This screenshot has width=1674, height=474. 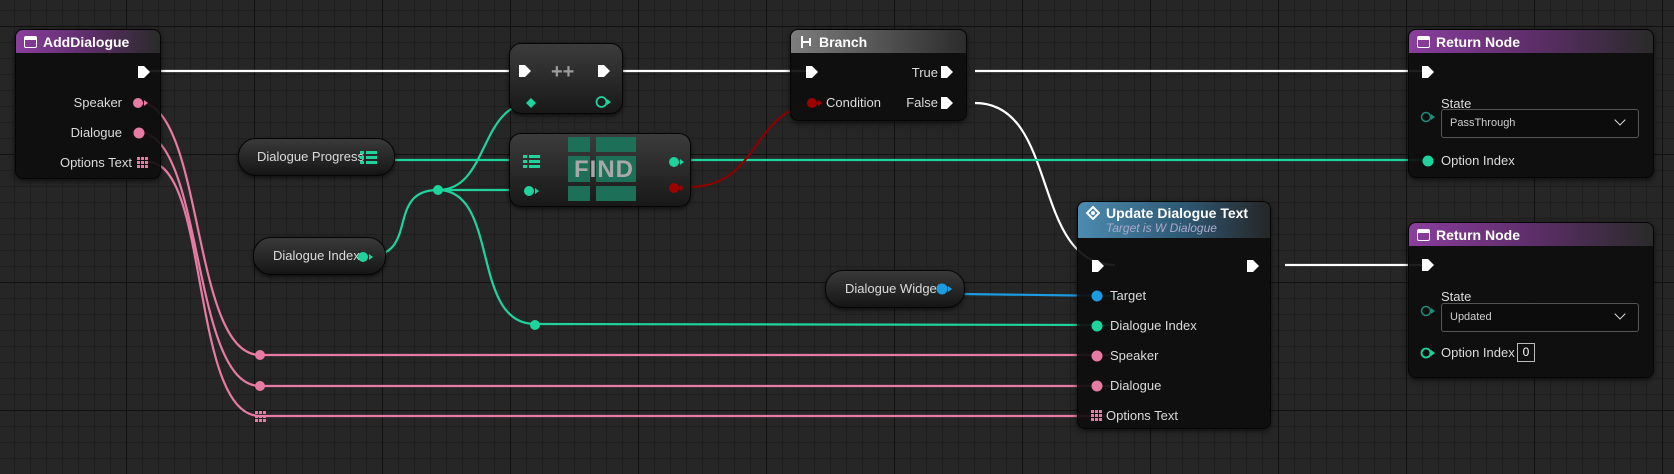 What do you see at coordinates (677, 188) in the screenshot?
I see `bool-out-pin` at bounding box center [677, 188].